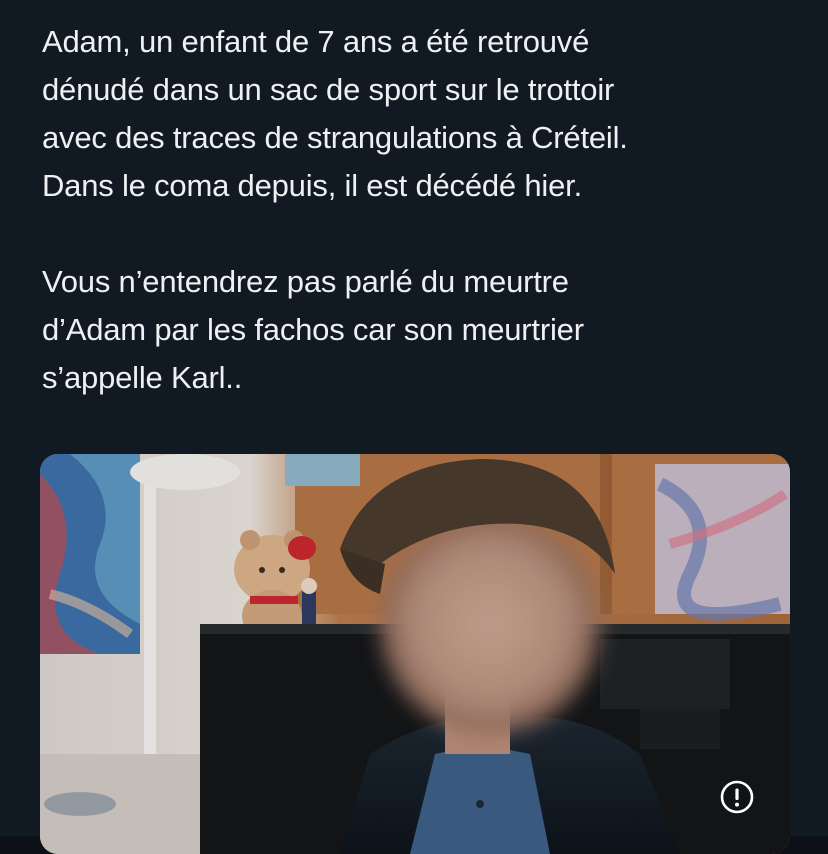 Image resolution: width=828 pixels, height=854 pixels. What do you see at coordinates (312, 185) in the screenshot?
I see `tweet-line: Dans le coma depuis, il est décédé hier.` at bounding box center [312, 185].